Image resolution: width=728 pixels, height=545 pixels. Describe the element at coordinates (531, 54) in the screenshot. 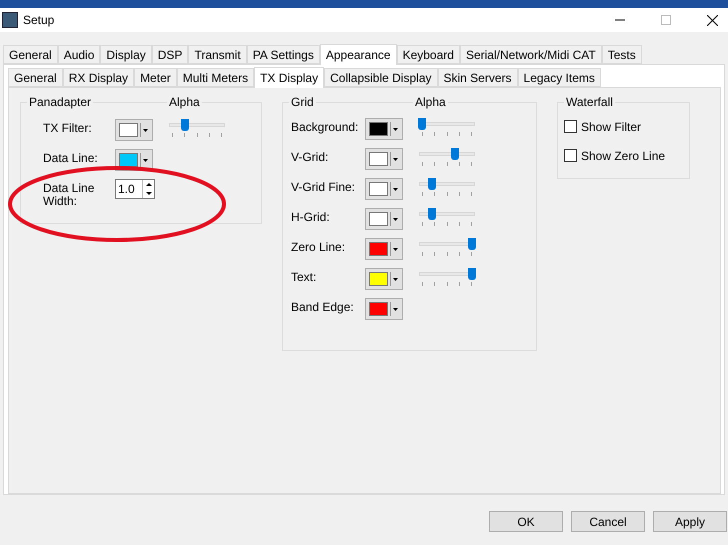

I see `tab: Serial/Network/Midi CAT` at that location.